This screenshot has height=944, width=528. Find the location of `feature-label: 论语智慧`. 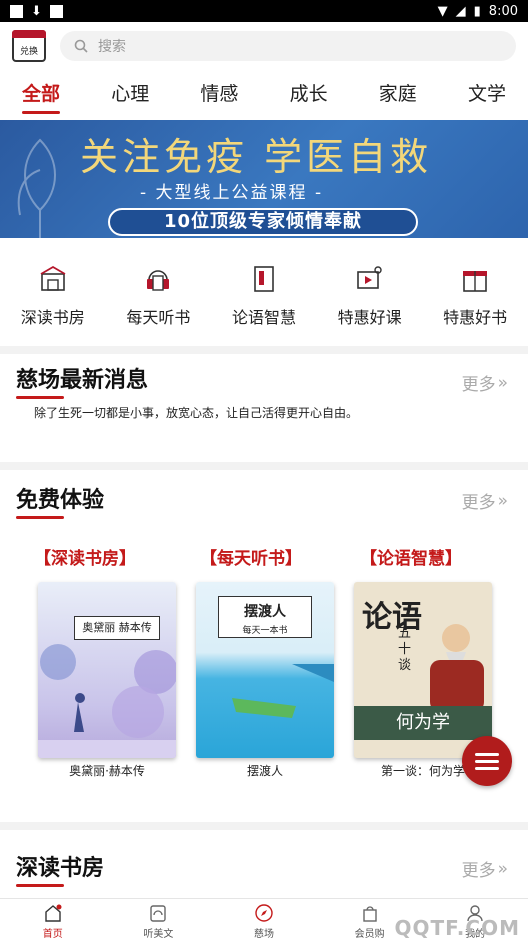

feature-label: 论语智慧 is located at coordinates (263, 317).